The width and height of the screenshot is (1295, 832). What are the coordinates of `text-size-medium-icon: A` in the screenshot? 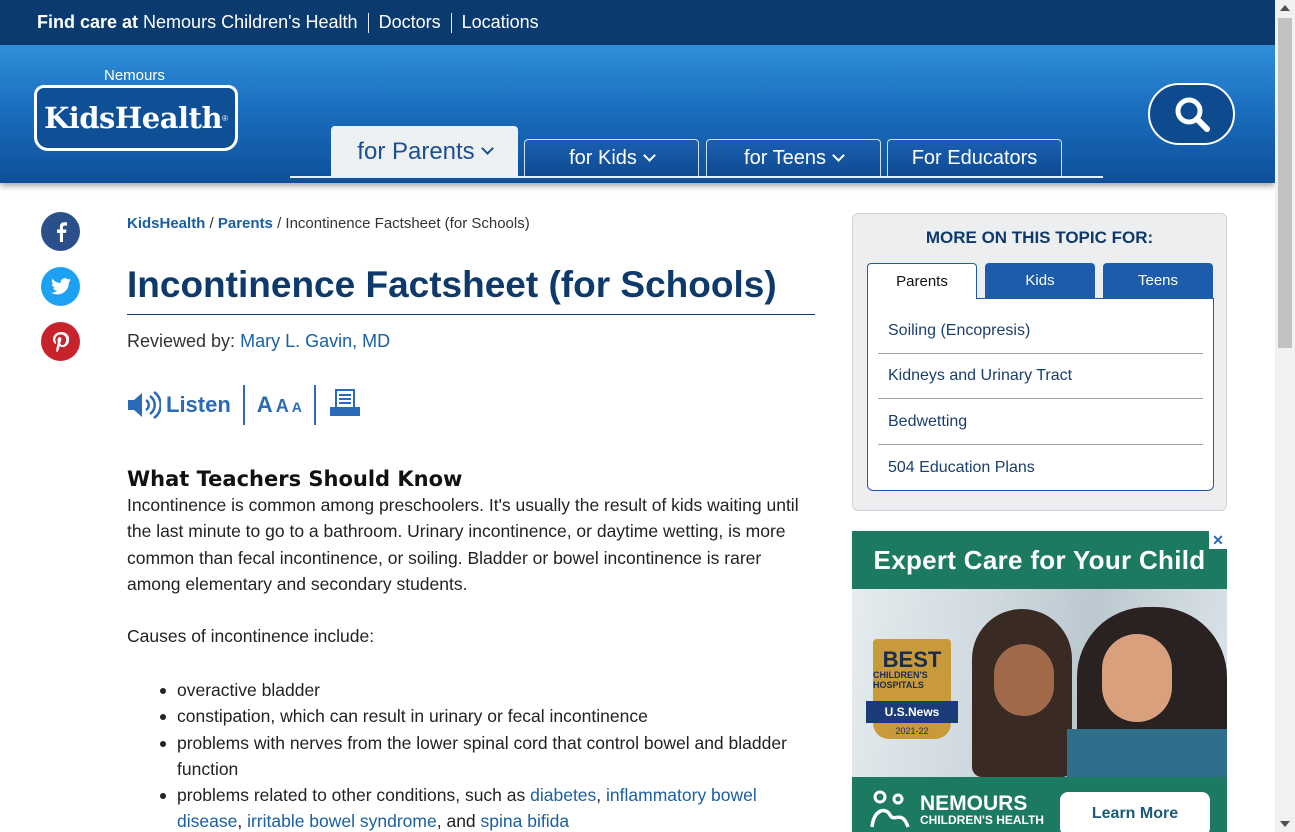 It's located at (282, 406).